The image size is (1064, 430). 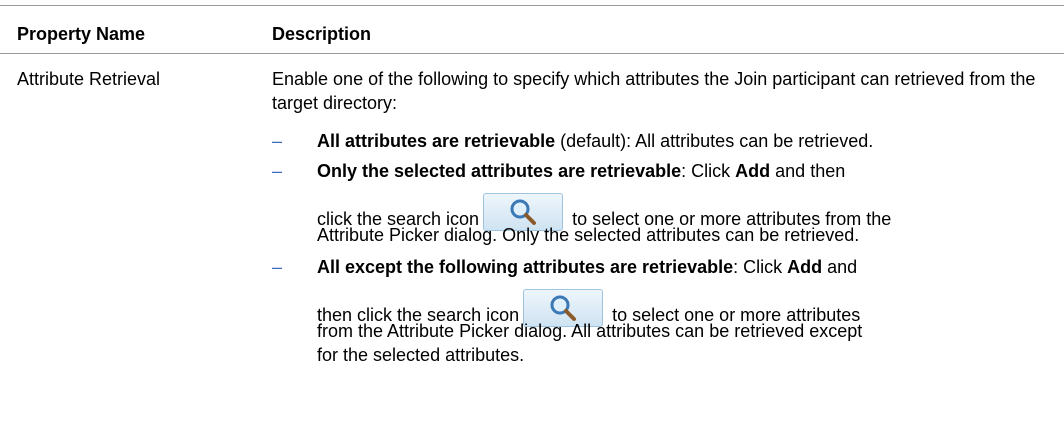 I want to click on header-property-name: Property Name, so click(x=81, y=34).